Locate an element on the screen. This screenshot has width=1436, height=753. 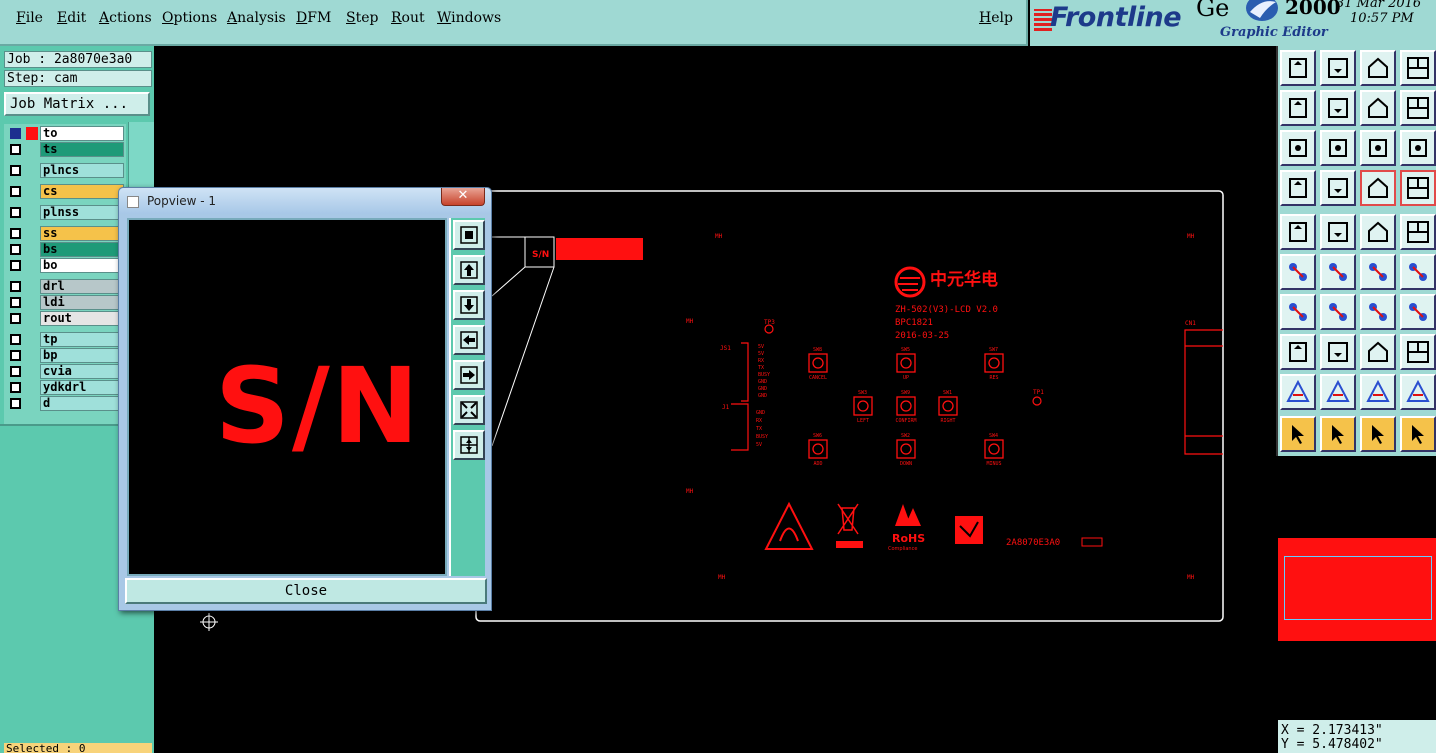
menu-analysis: Analysis is located at coordinates (256, 18).